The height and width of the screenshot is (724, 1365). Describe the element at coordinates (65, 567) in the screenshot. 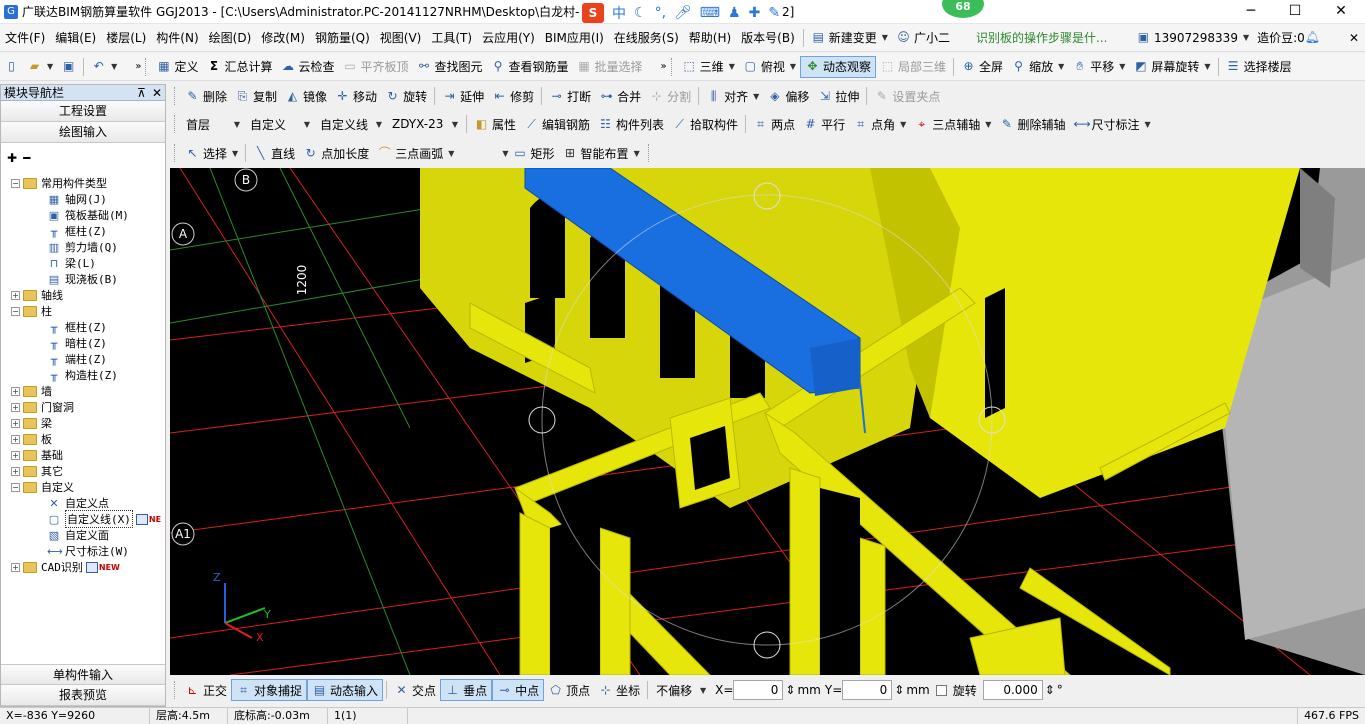

I see `tree-folder: + CAD识别 NEW` at that location.